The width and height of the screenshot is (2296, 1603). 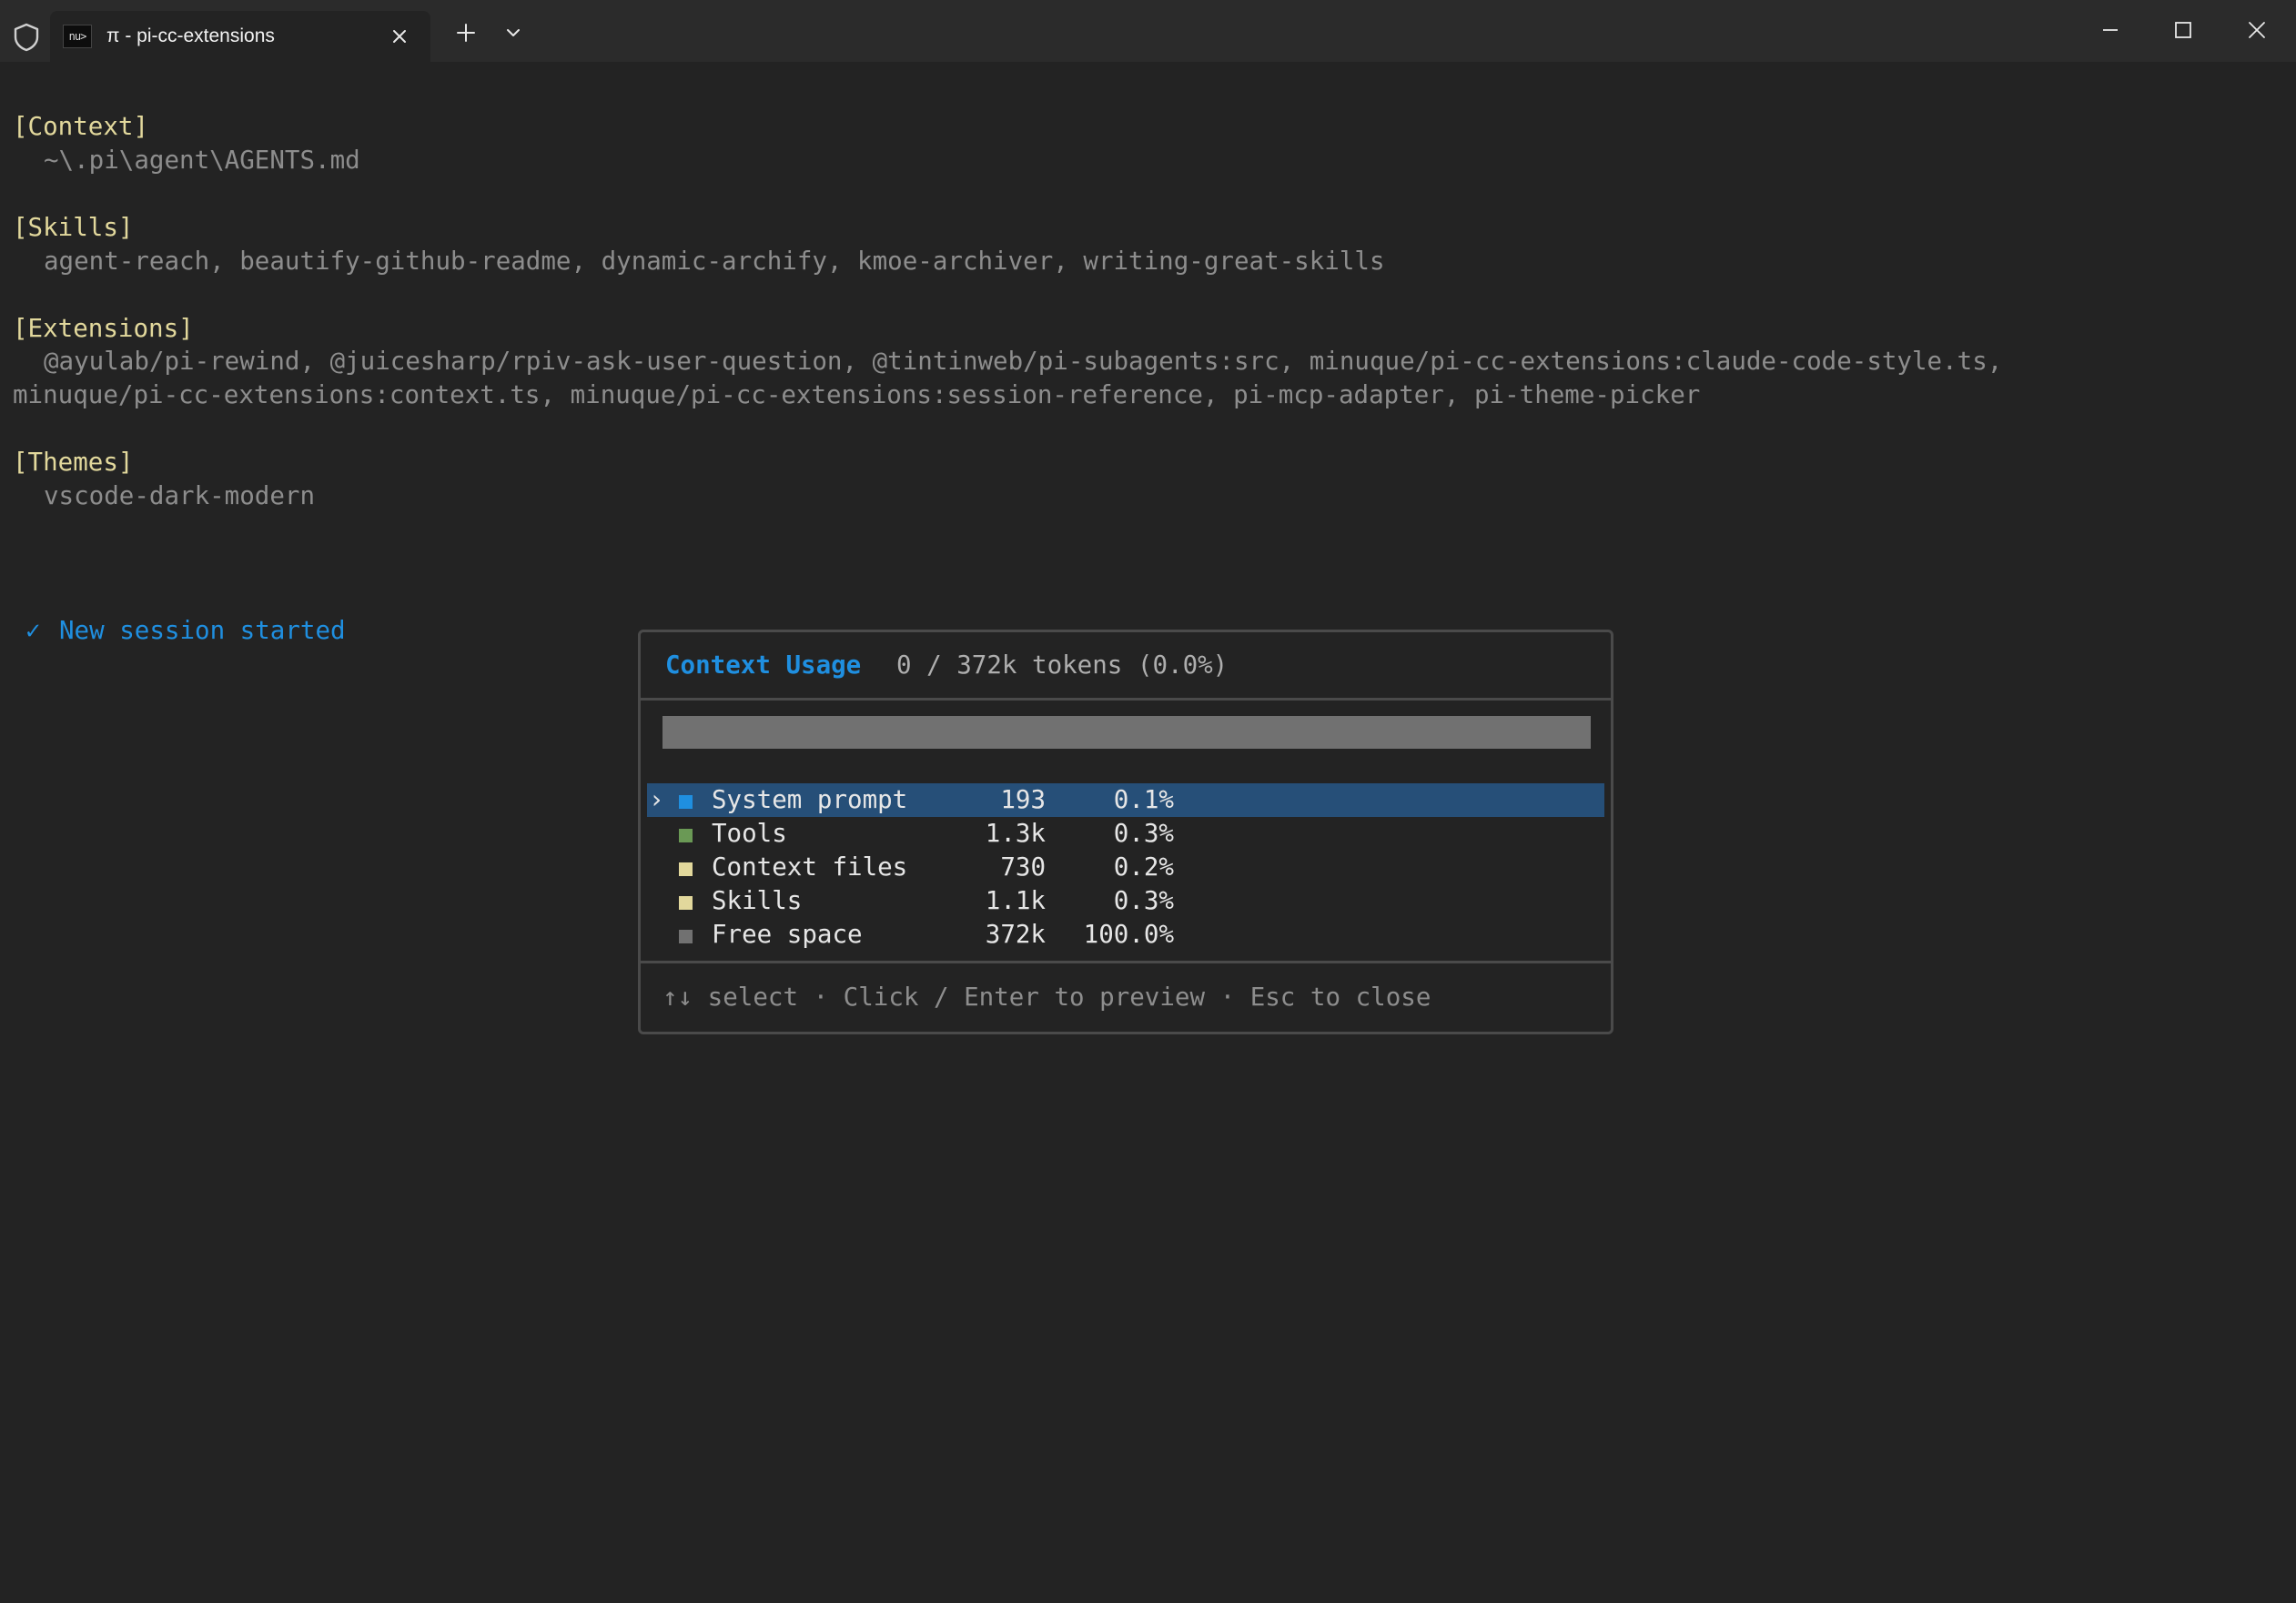 What do you see at coordinates (810, 799) in the screenshot?
I see `row-label: System prompt` at bounding box center [810, 799].